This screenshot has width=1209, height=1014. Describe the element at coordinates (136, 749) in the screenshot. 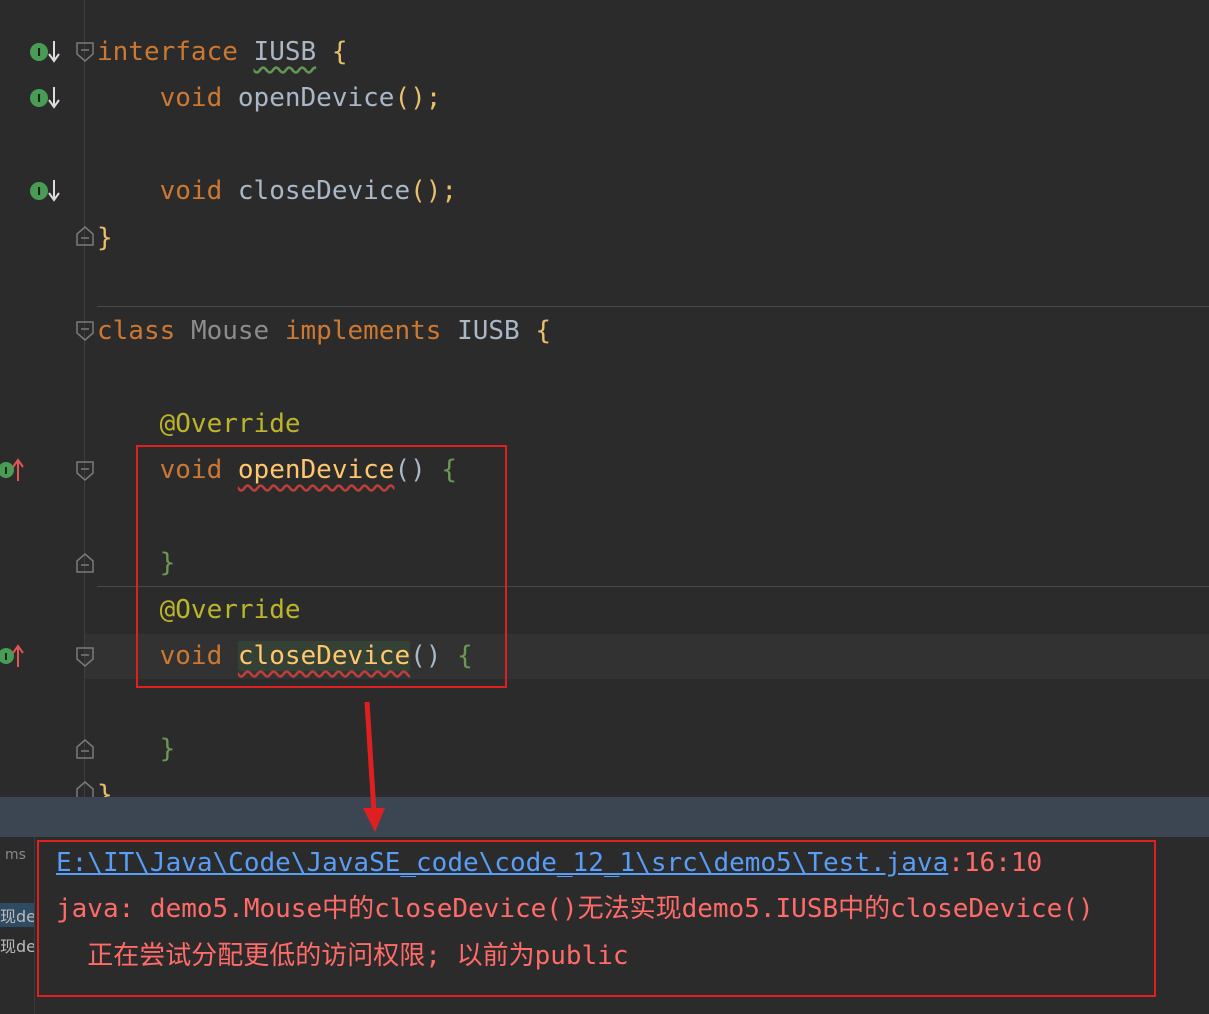

I see `code-line-close-device-end: }` at that location.